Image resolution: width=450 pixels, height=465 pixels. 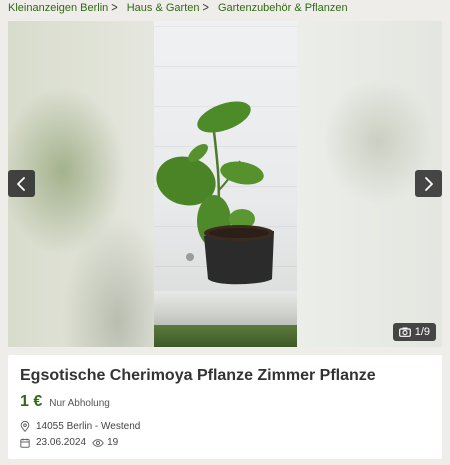 I want to click on location-row: 14055 Berlin - Westend, so click(x=80, y=426).